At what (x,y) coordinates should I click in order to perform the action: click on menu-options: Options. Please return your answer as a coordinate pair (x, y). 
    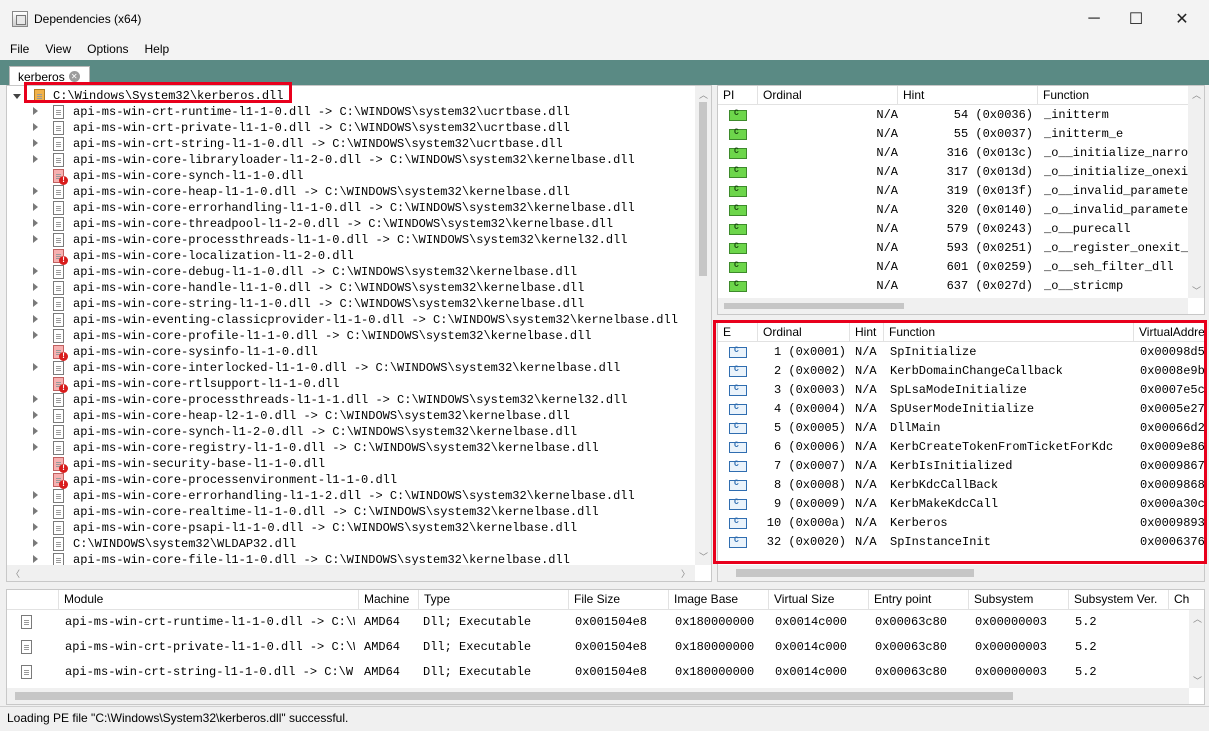
    Looking at the image, I should click on (107, 49).